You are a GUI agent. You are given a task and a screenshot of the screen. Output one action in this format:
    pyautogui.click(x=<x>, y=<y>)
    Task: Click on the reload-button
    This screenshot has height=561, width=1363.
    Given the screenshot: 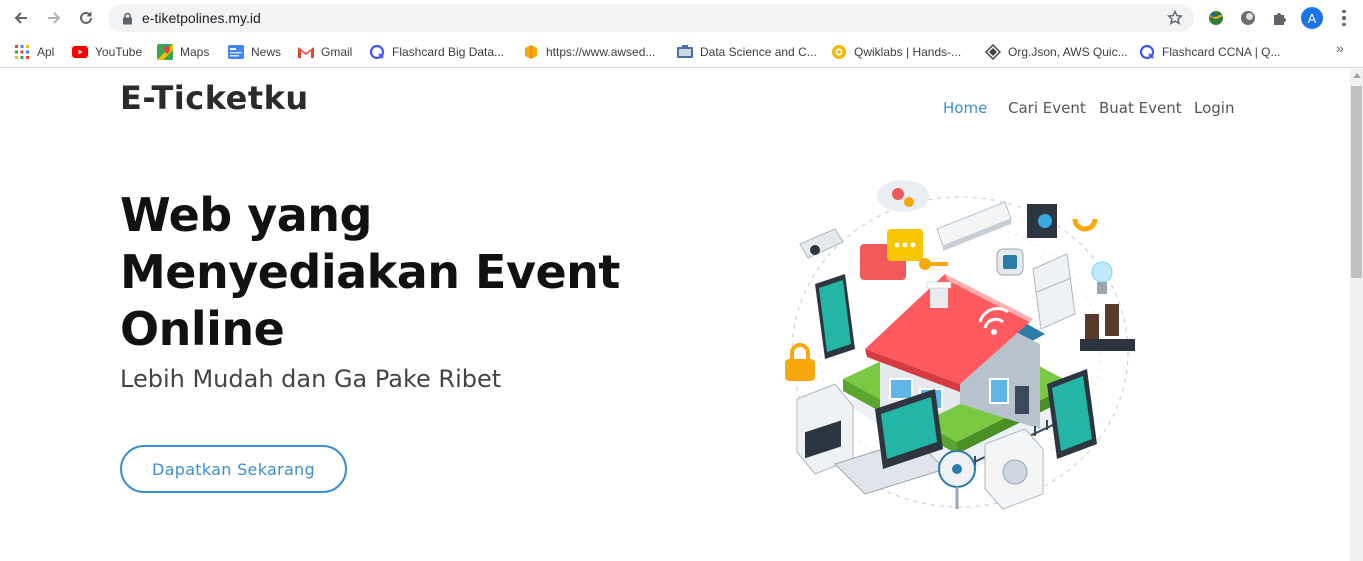 What is the action you would take?
    pyautogui.click(x=86, y=18)
    